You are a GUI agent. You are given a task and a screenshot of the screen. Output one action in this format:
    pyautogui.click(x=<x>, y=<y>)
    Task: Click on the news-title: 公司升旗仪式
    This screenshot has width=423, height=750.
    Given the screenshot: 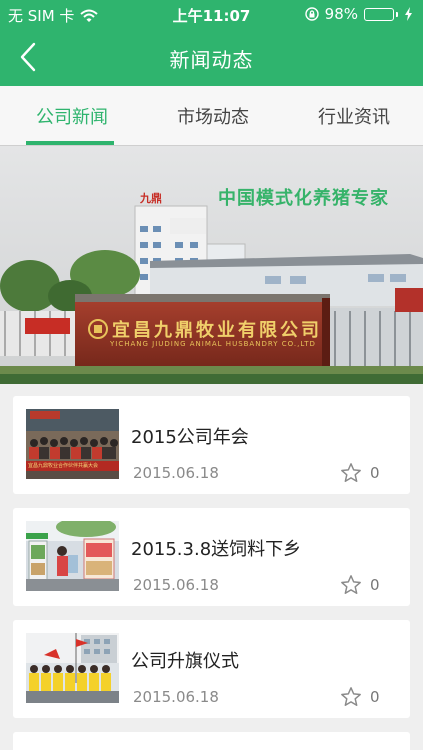 What is the action you would take?
    pyautogui.click(x=185, y=661)
    